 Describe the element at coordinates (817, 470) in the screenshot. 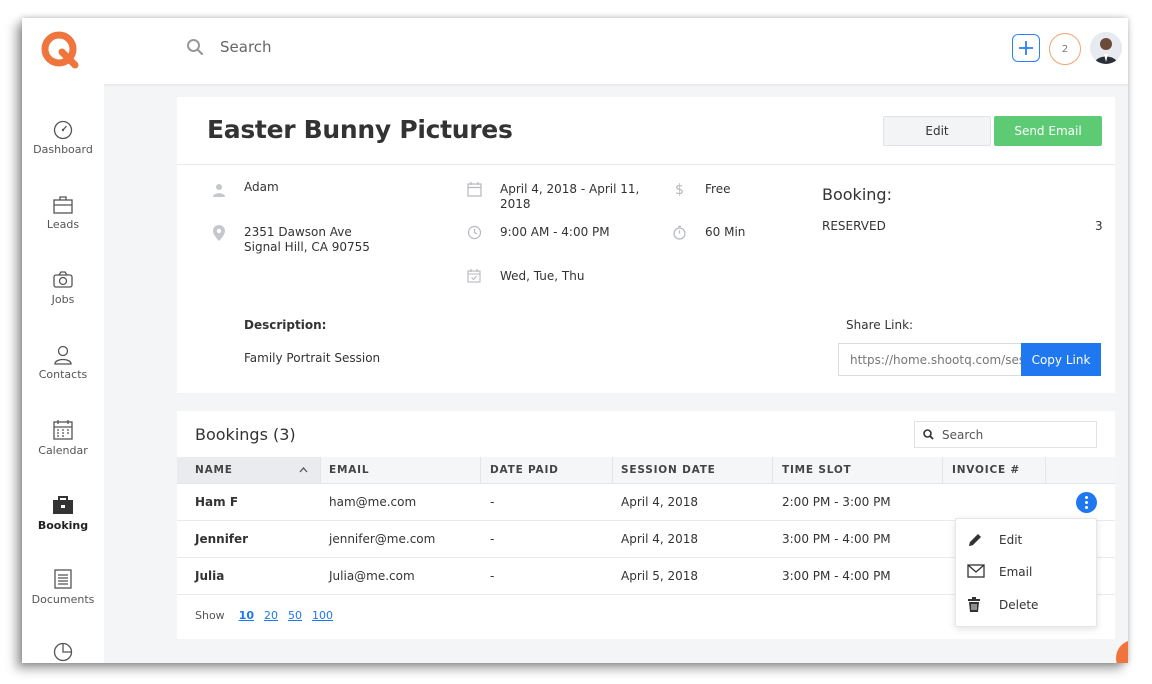

I see `column-header-time-slot: TIME SLOT` at that location.